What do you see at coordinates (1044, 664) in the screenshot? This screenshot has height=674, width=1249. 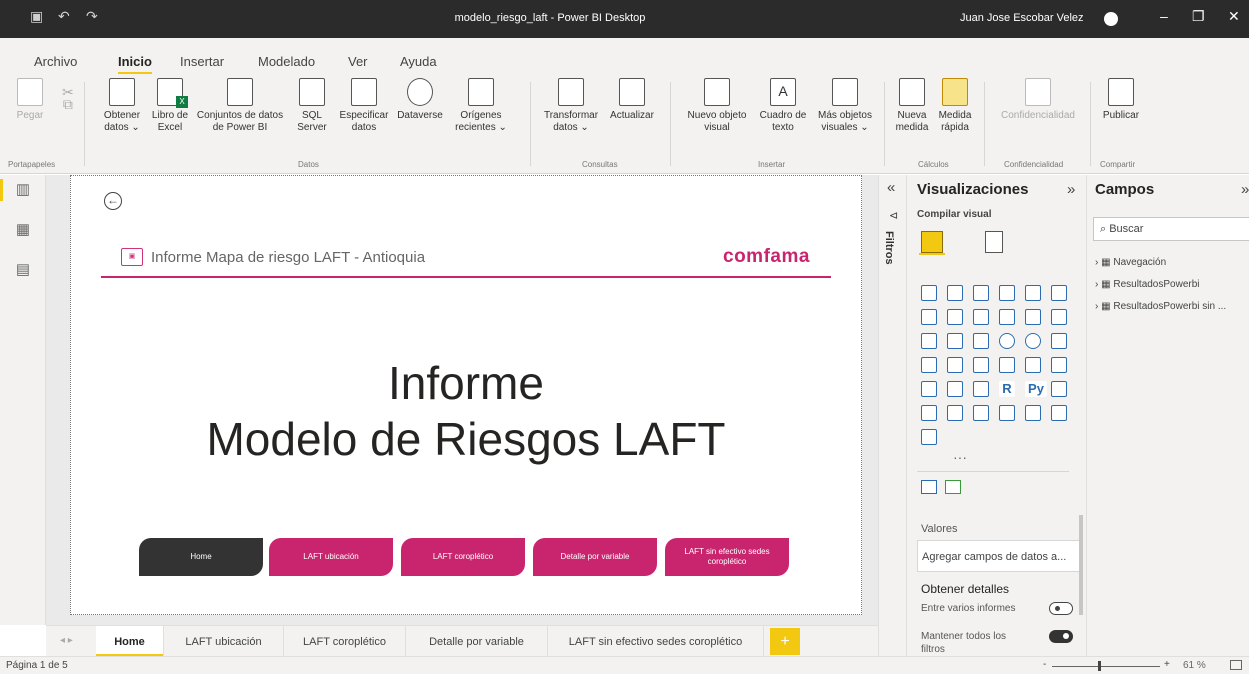 I see `zoom-out-button: -` at bounding box center [1044, 664].